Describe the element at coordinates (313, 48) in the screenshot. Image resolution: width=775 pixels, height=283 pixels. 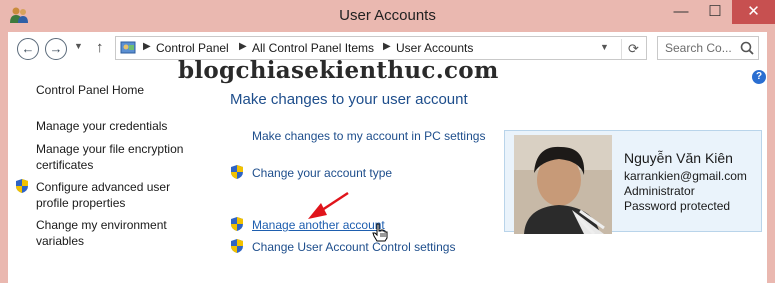
I see `breadcrumb-all-items: All Control Panel Items` at that location.